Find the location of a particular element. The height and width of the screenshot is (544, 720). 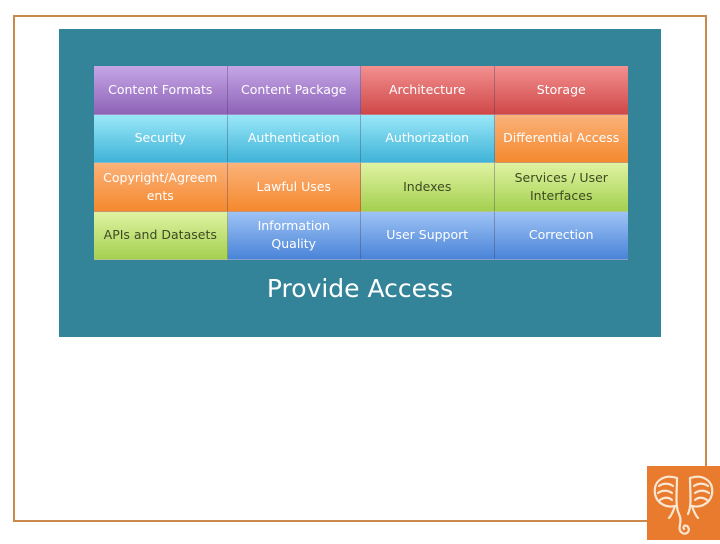

cell-information-quality: Information Quality is located at coordinates (294, 235).